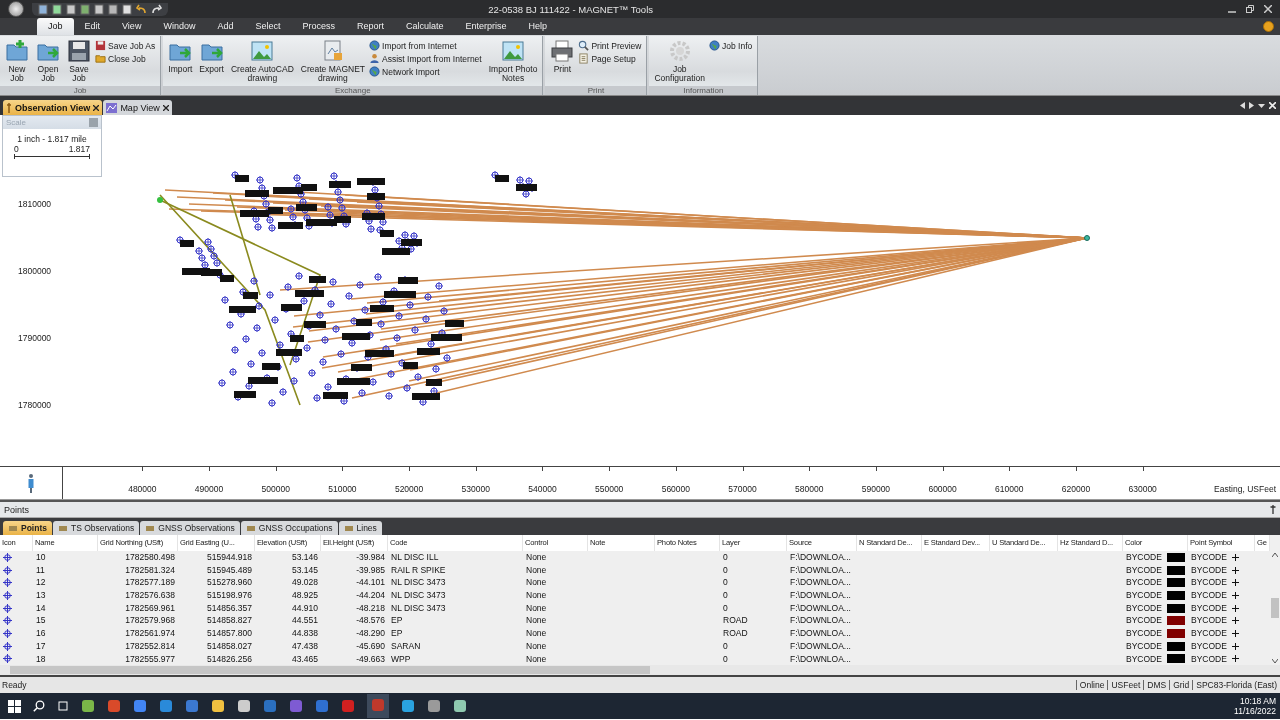  I want to click on menu-tab: Job, so click(55, 26).